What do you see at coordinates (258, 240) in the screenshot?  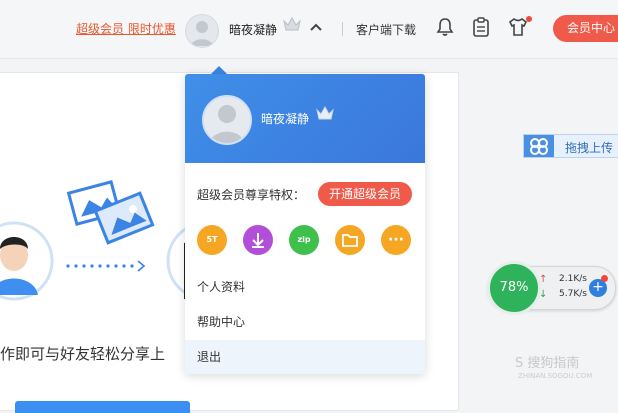 I see `download-speed-icon` at bounding box center [258, 240].